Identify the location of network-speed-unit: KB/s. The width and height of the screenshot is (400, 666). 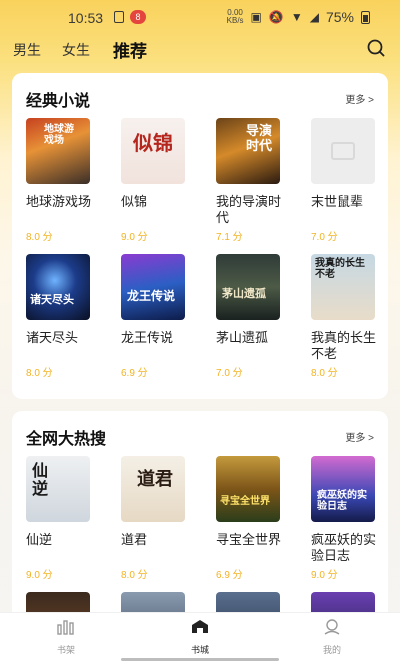
(235, 20).